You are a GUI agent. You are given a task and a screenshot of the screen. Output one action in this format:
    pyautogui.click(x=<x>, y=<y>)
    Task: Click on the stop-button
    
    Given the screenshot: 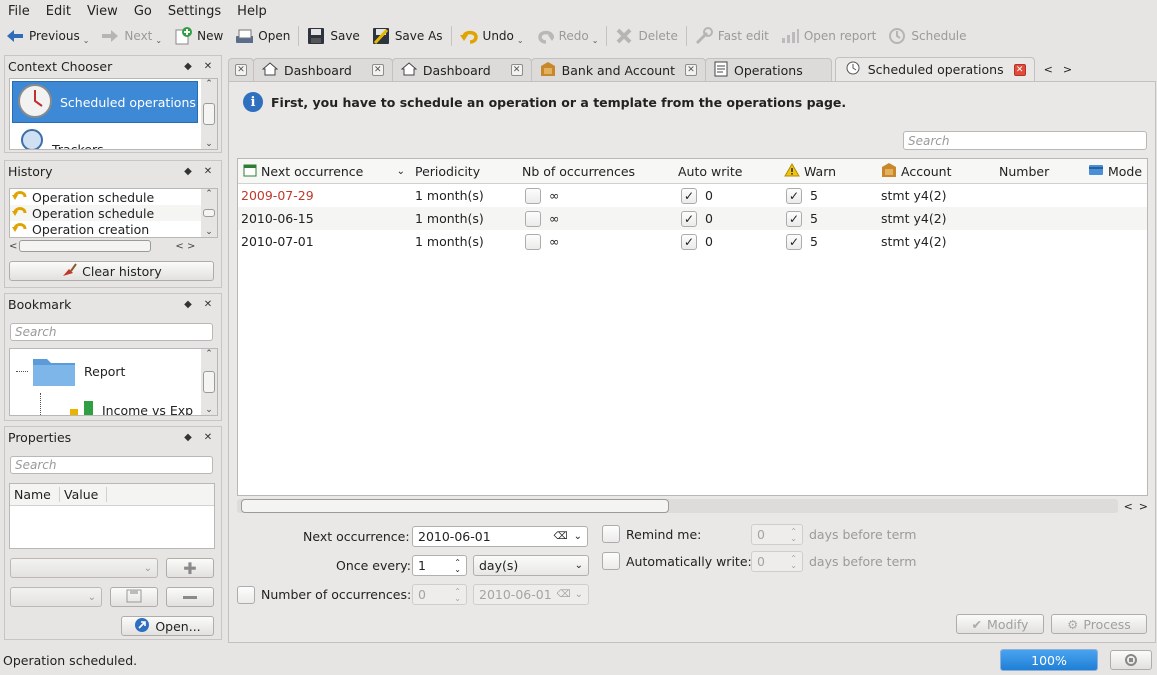 What is the action you would take?
    pyautogui.click(x=1131, y=660)
    